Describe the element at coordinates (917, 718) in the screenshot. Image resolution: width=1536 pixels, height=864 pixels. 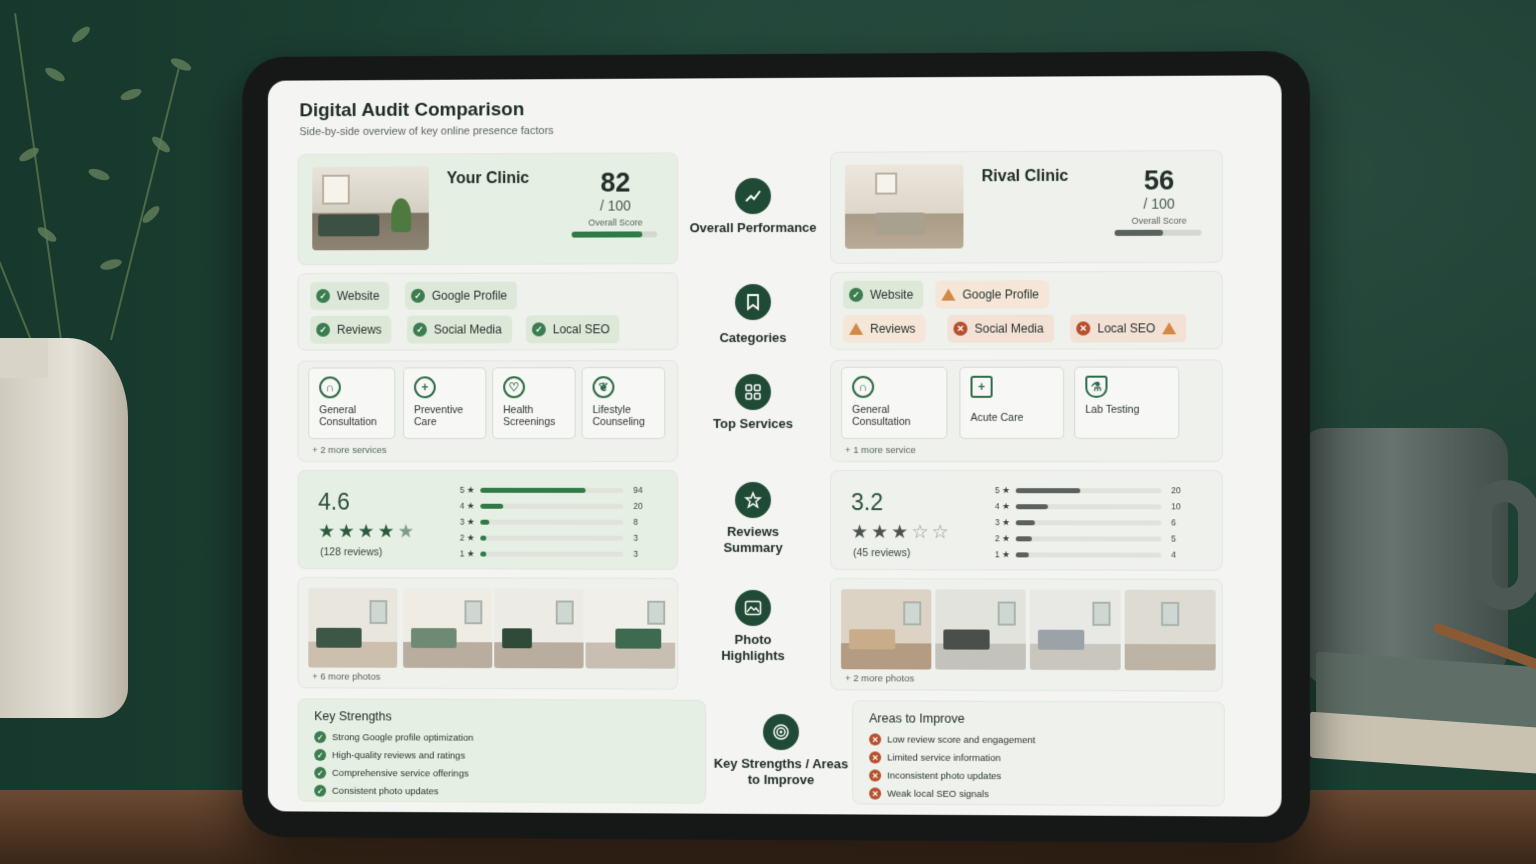
I see `areas-to-improve-title: Areas to Improve` at that location.